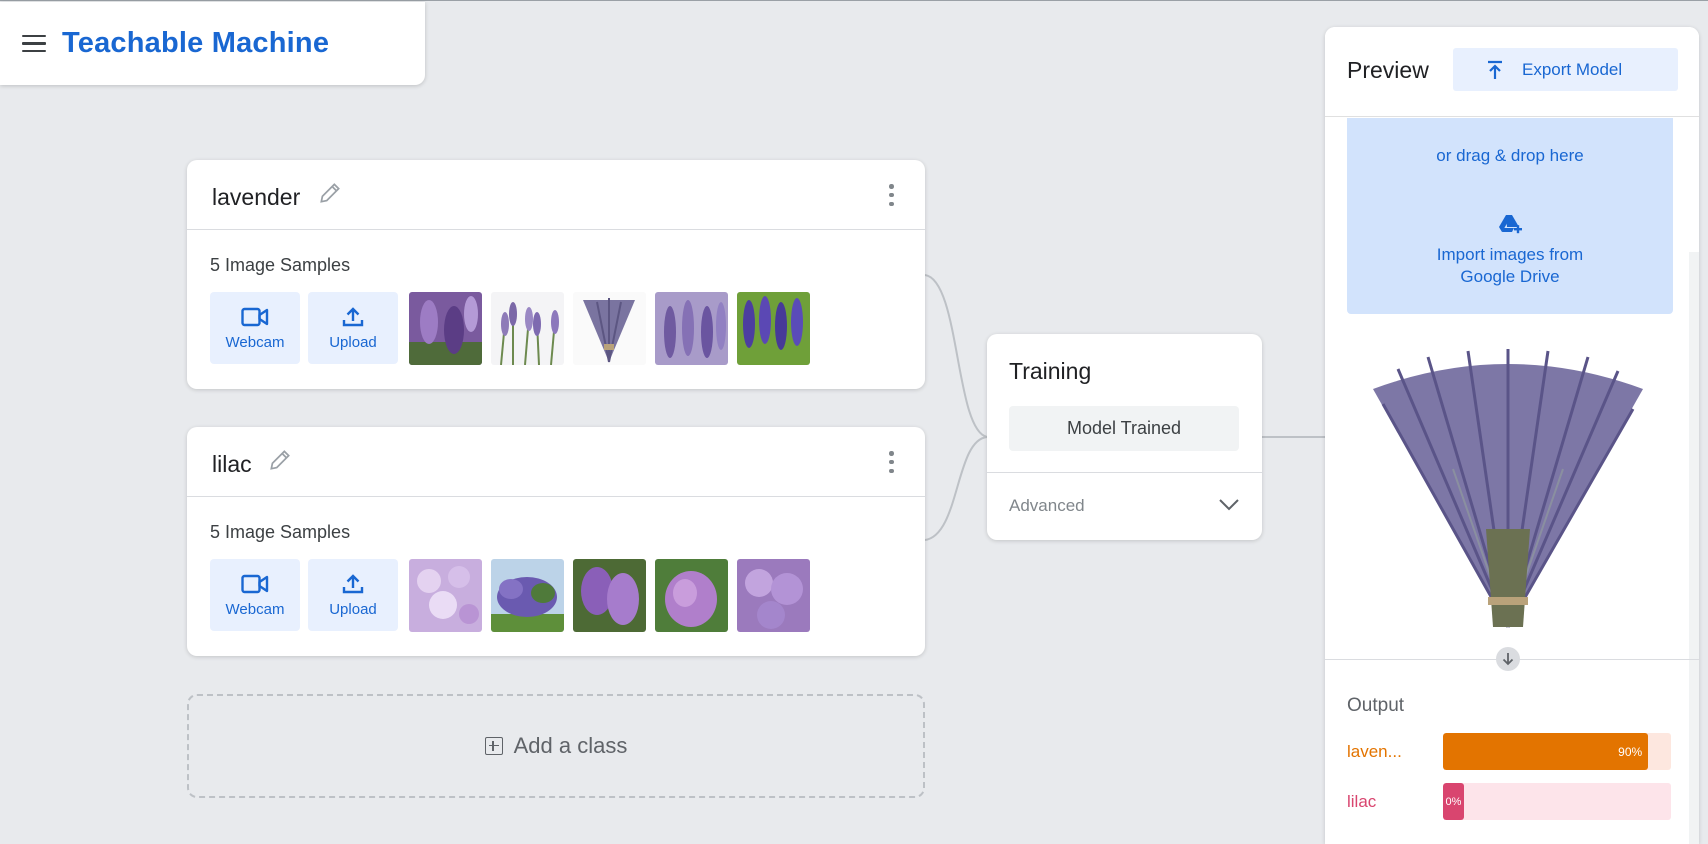 This screenshot has height=844, width=1708. Describe the element at coordinates (1388, 70) in the screenshot. I see `preview-title: Preview` at that location.